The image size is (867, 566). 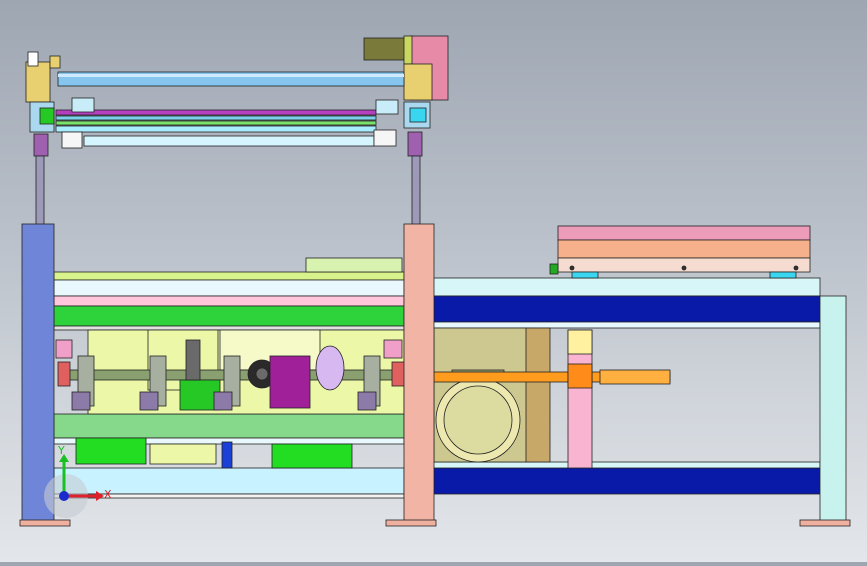 I want to click on triad-z-axis, so click(x=64, y=496).